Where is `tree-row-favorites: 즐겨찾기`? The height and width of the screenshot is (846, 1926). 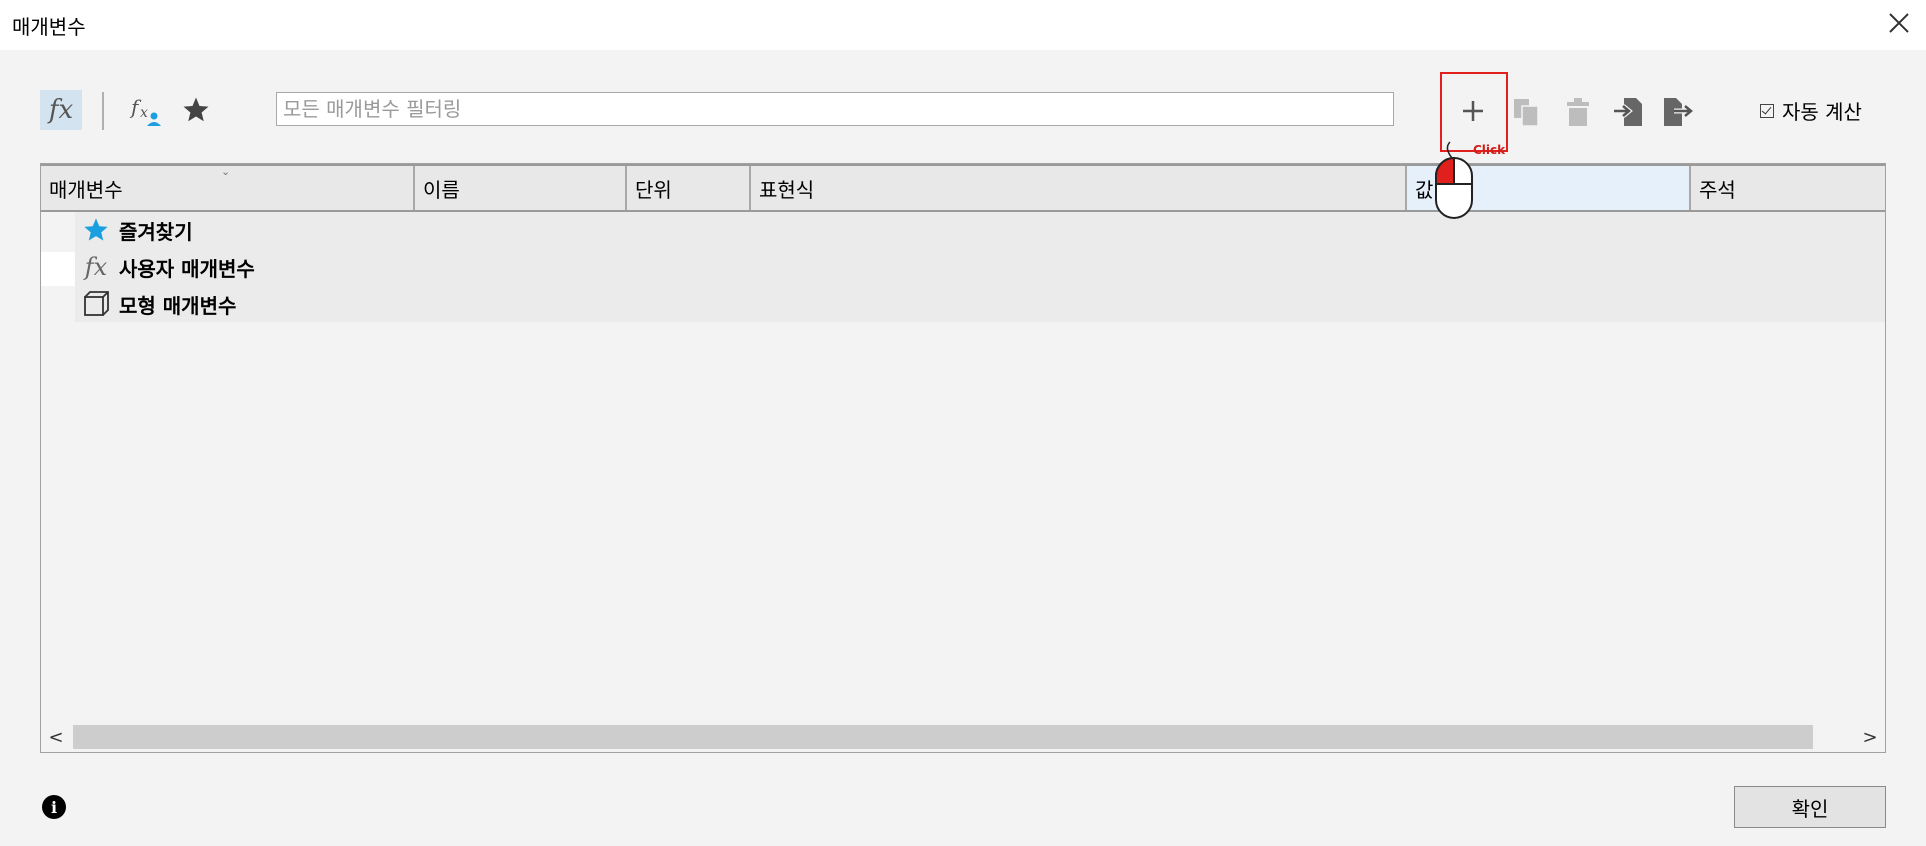 tree-row-favorites: 즐겨찾기 is located at coordinates (134, 230).